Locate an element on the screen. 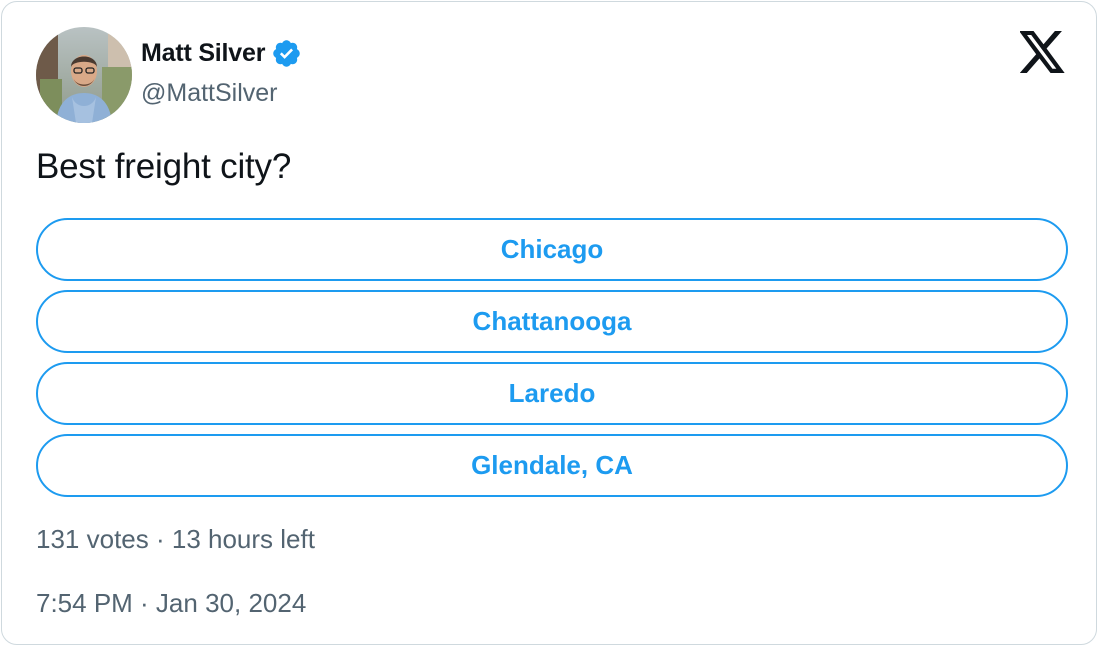 The height and width of the screenshot is (648, 1100). avatar is located at coordinates (84, 75).